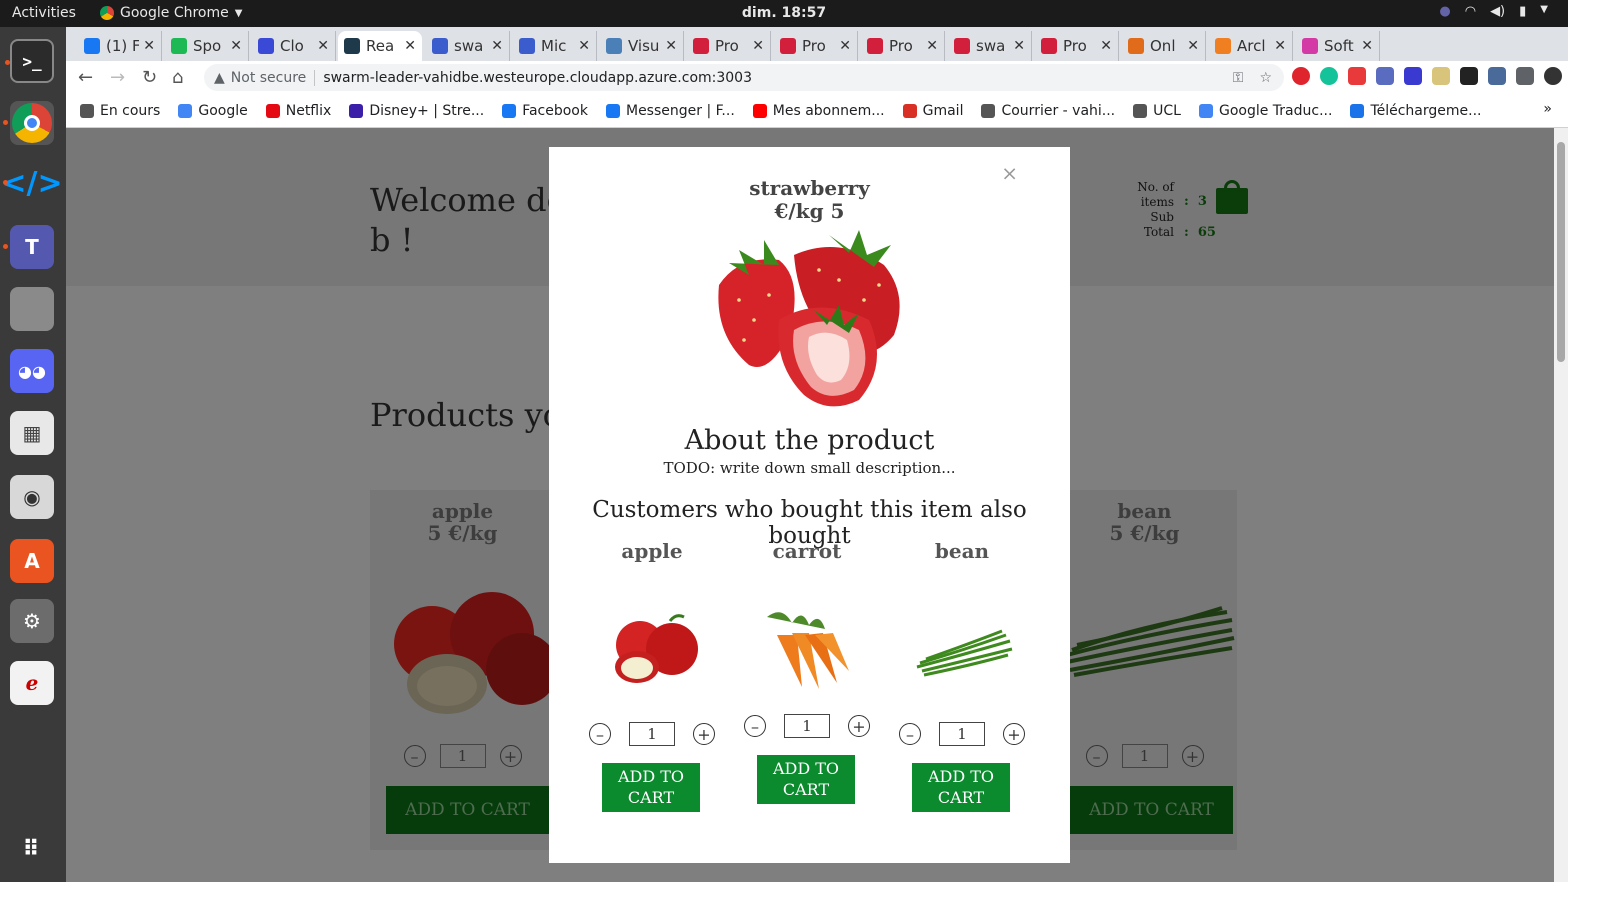 Image resolution: width=1600 pixels, height=900 pixels. Describe the element at coordinates (1338, 46) in the screenshot. I see `tab: Soft ✕` at that location.